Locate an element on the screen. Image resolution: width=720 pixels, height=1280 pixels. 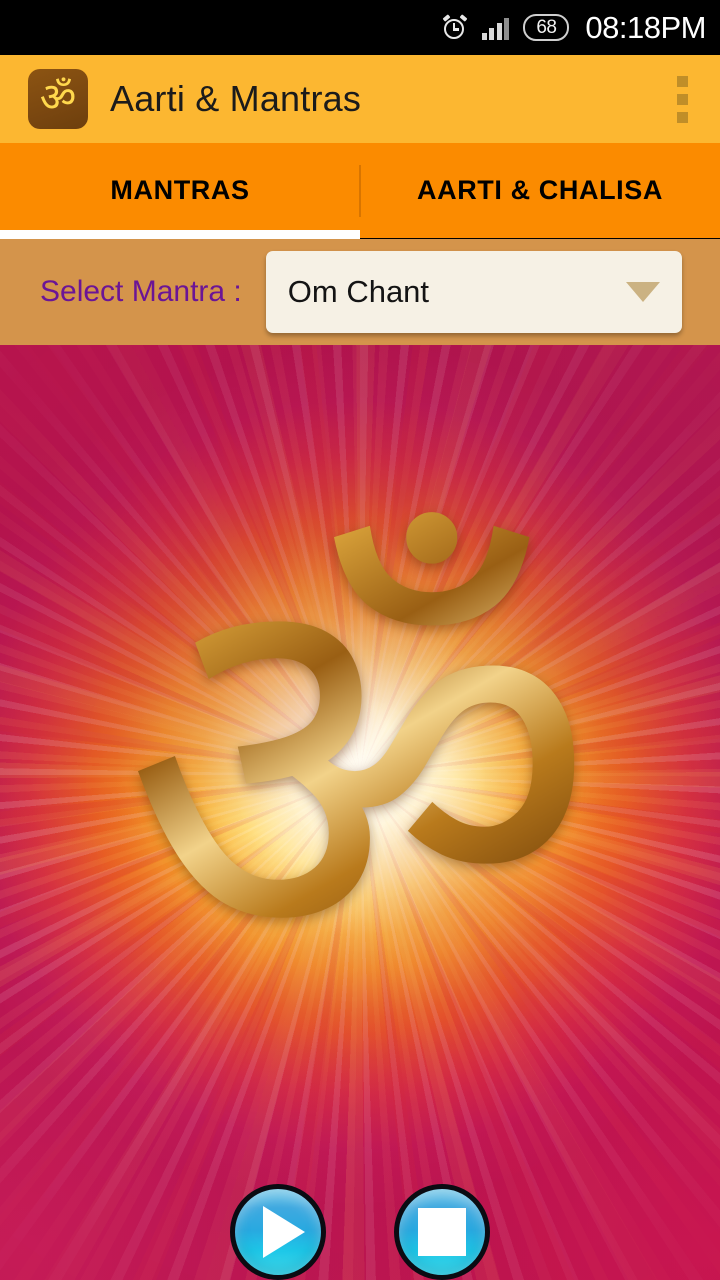
play-button is located at coordinates (278, 1232).